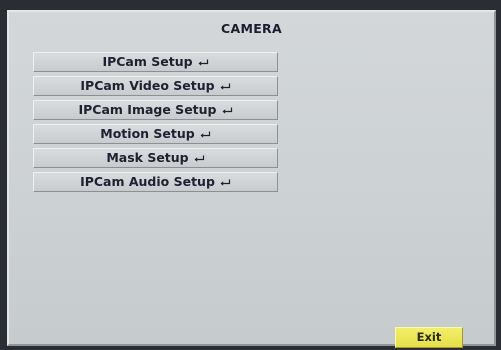 This screenshot has height=350, width=501. I want to click on menu-item-ipcam-image-setup: IPCam Image Setup, so click(155, 110).